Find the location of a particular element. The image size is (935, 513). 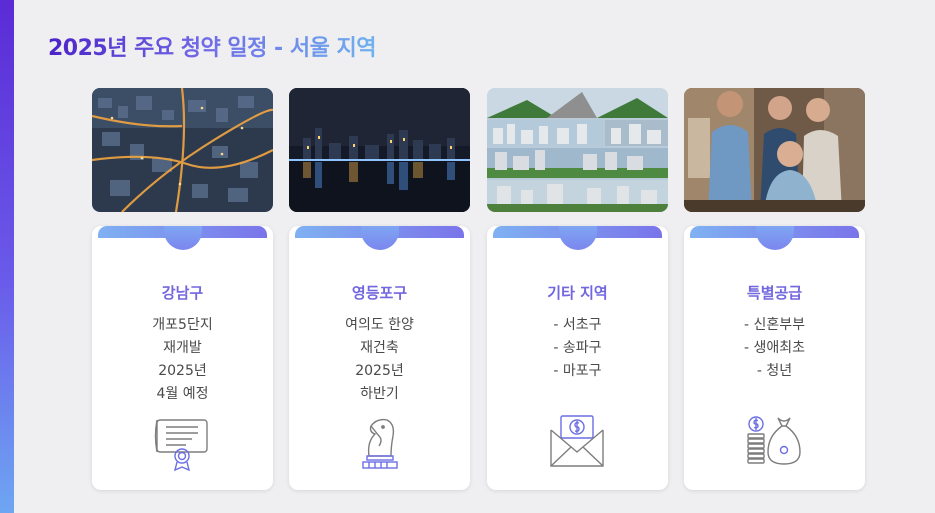

certificate-icon is located at coordinates (182, 442).